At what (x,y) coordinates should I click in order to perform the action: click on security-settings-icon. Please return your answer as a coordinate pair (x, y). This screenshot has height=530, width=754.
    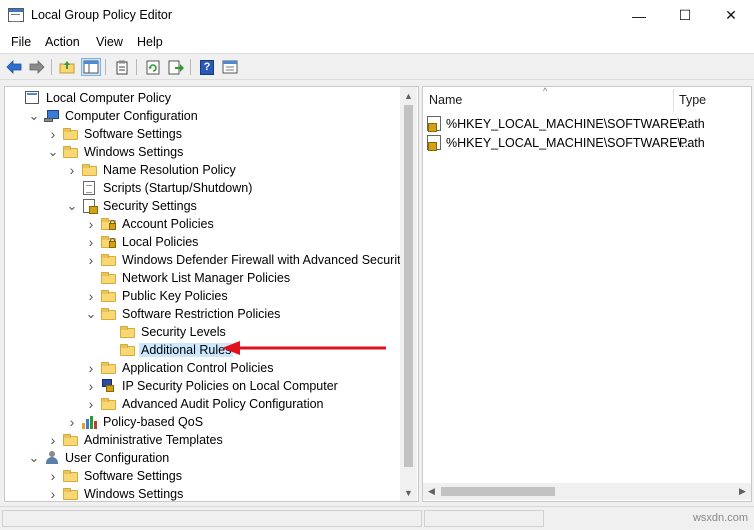
    Looking at the image, I should click on (90, 206).